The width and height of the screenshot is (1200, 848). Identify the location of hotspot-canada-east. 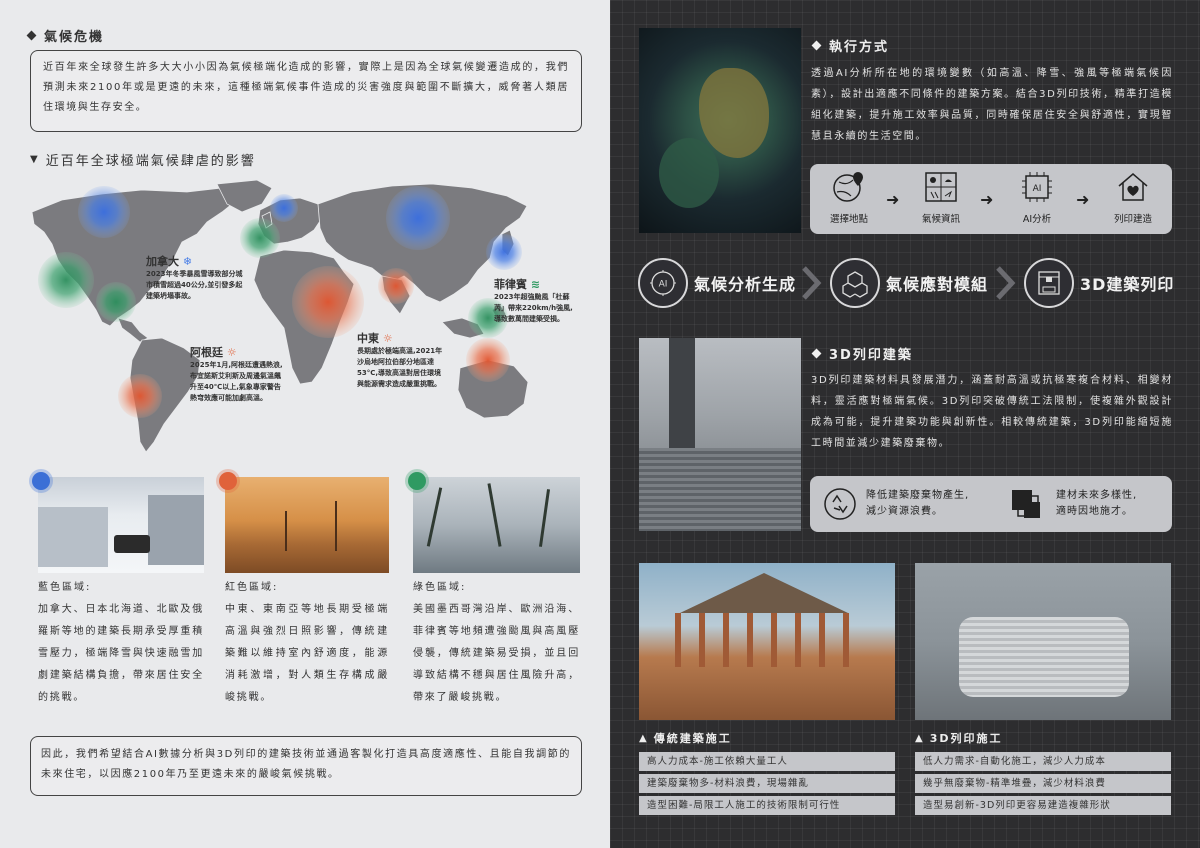
(104, 212).